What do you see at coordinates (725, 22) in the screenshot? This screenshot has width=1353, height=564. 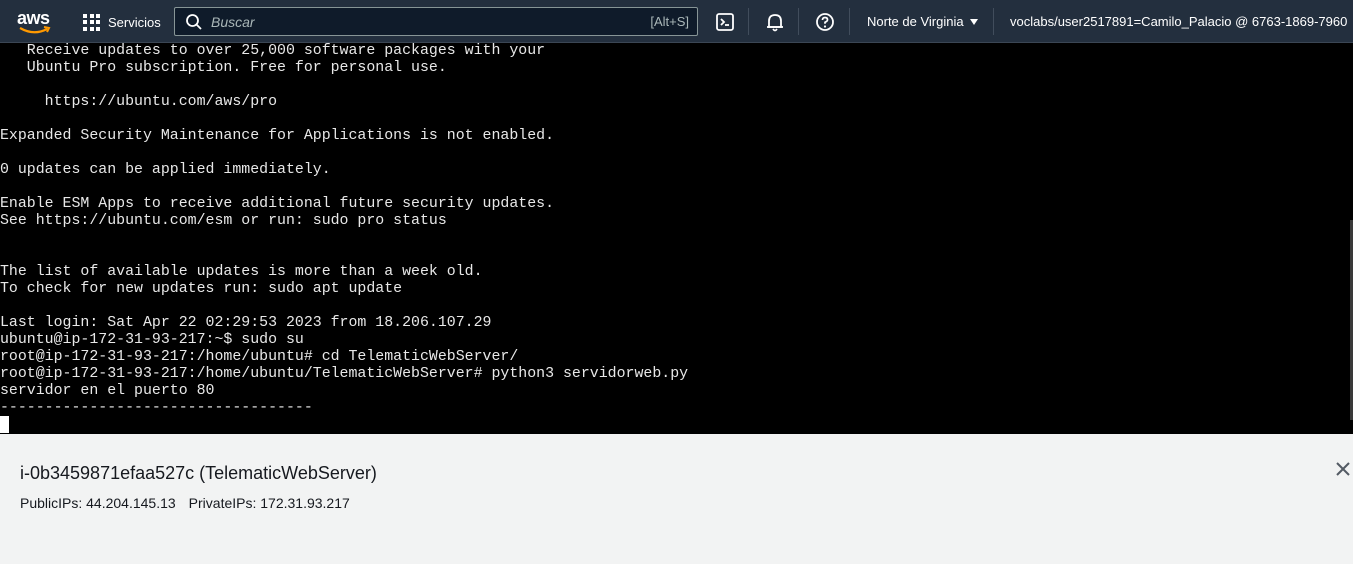 I see `cloudshell-icon` at bounding box center [725, 22].